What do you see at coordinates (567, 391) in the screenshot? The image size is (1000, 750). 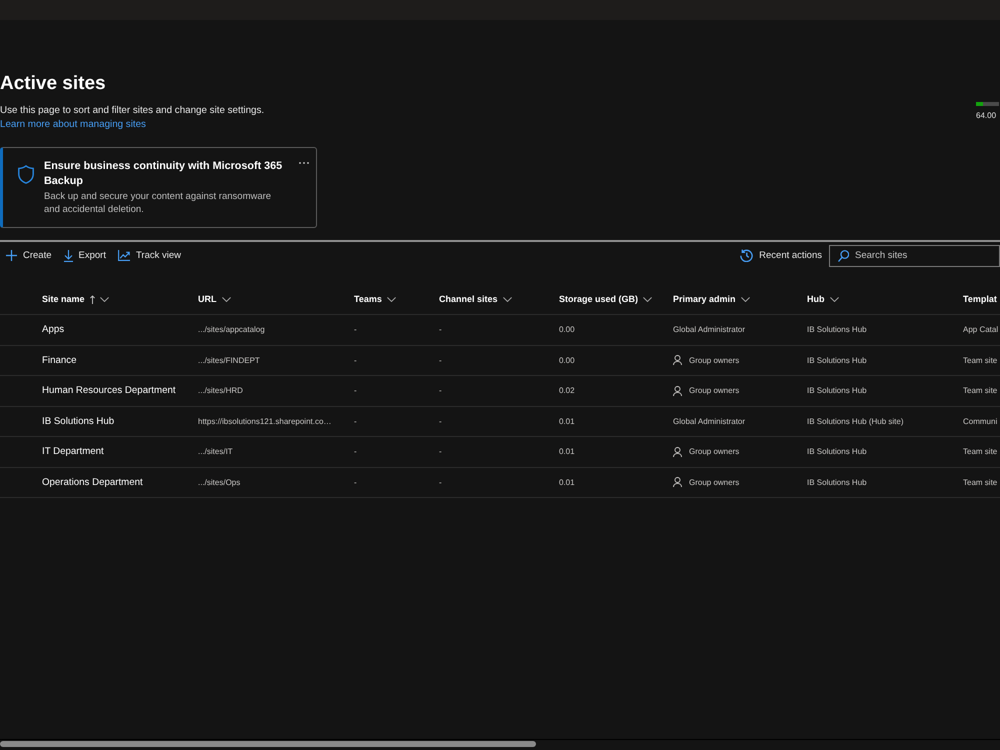 I see `storage-cell: 0.02` at bounding box center [567, 391].